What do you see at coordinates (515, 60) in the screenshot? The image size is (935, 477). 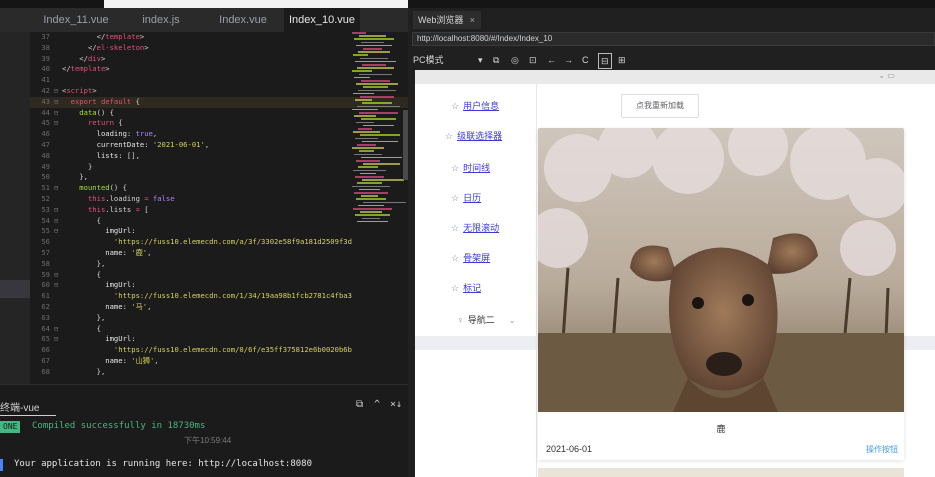 I see `inspect-icon: ◎` at bounding box center [515, 60].